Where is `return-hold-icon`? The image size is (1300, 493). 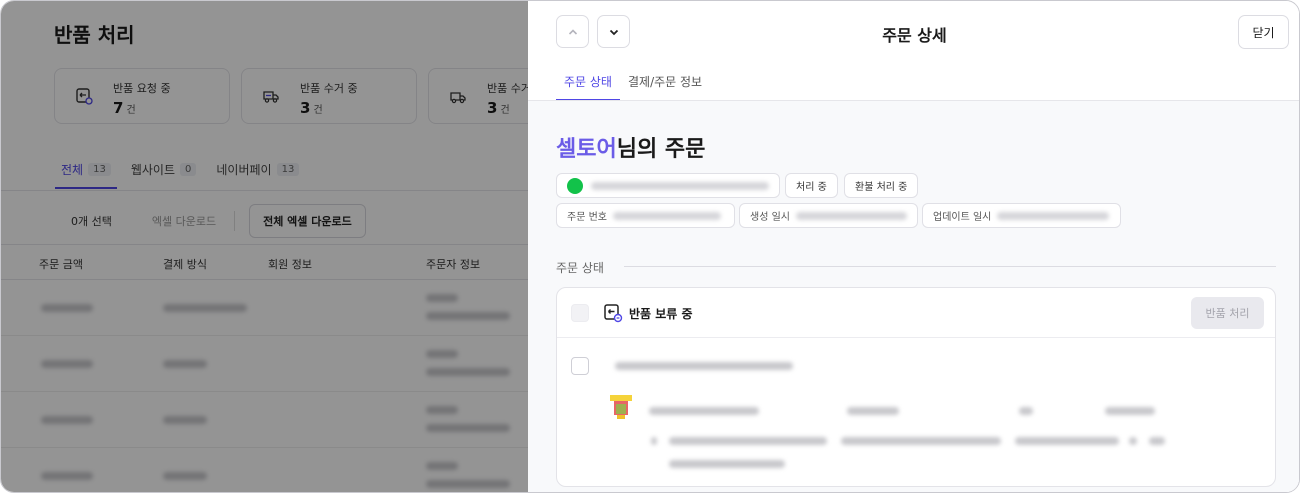
return-hold-icon is located at coordinates (613, 313).